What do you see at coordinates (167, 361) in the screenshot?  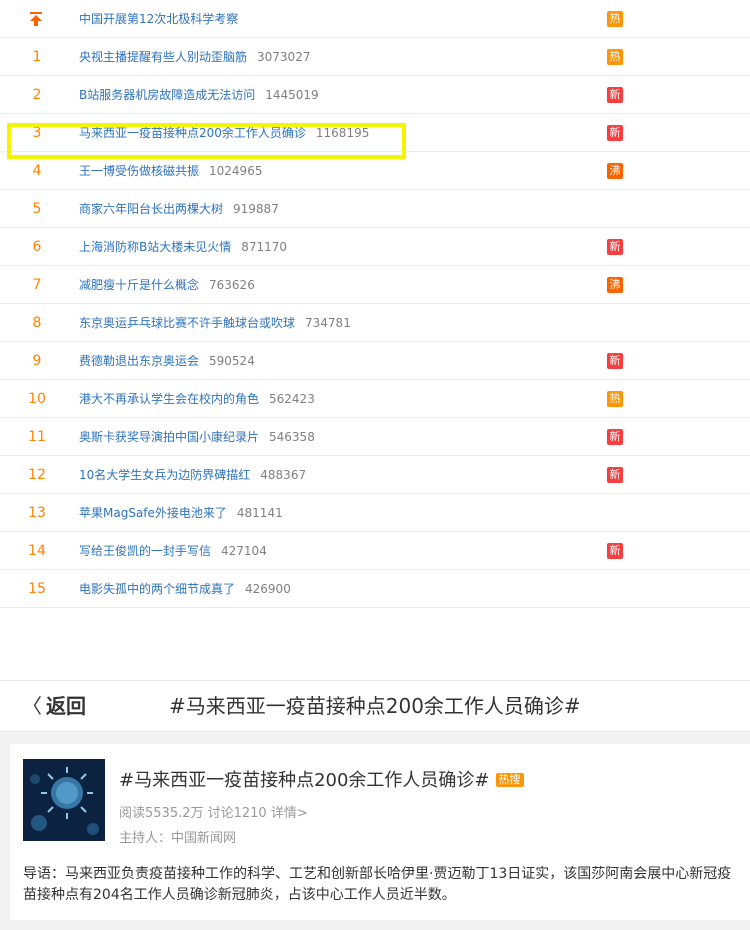 I see `topic-link: 费德勒退出东京奥运会 590524` at bounding box center [167, 361].